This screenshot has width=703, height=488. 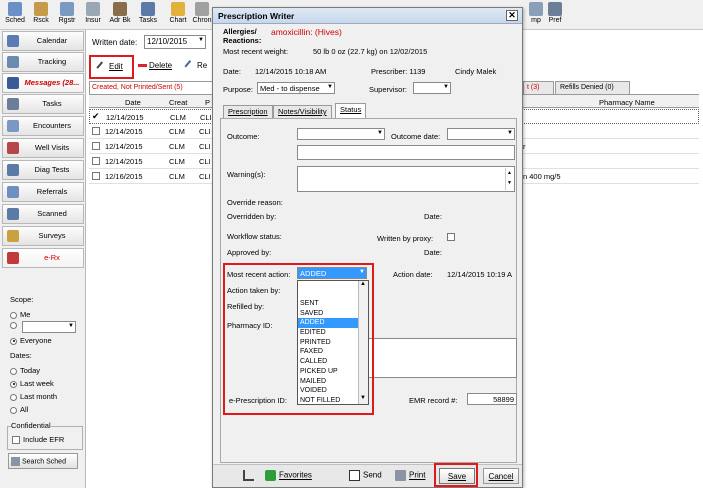 What do you see at coordinates (15, 461) in the screenshot?
I see `search-icon` at bounding box center [15, 461].